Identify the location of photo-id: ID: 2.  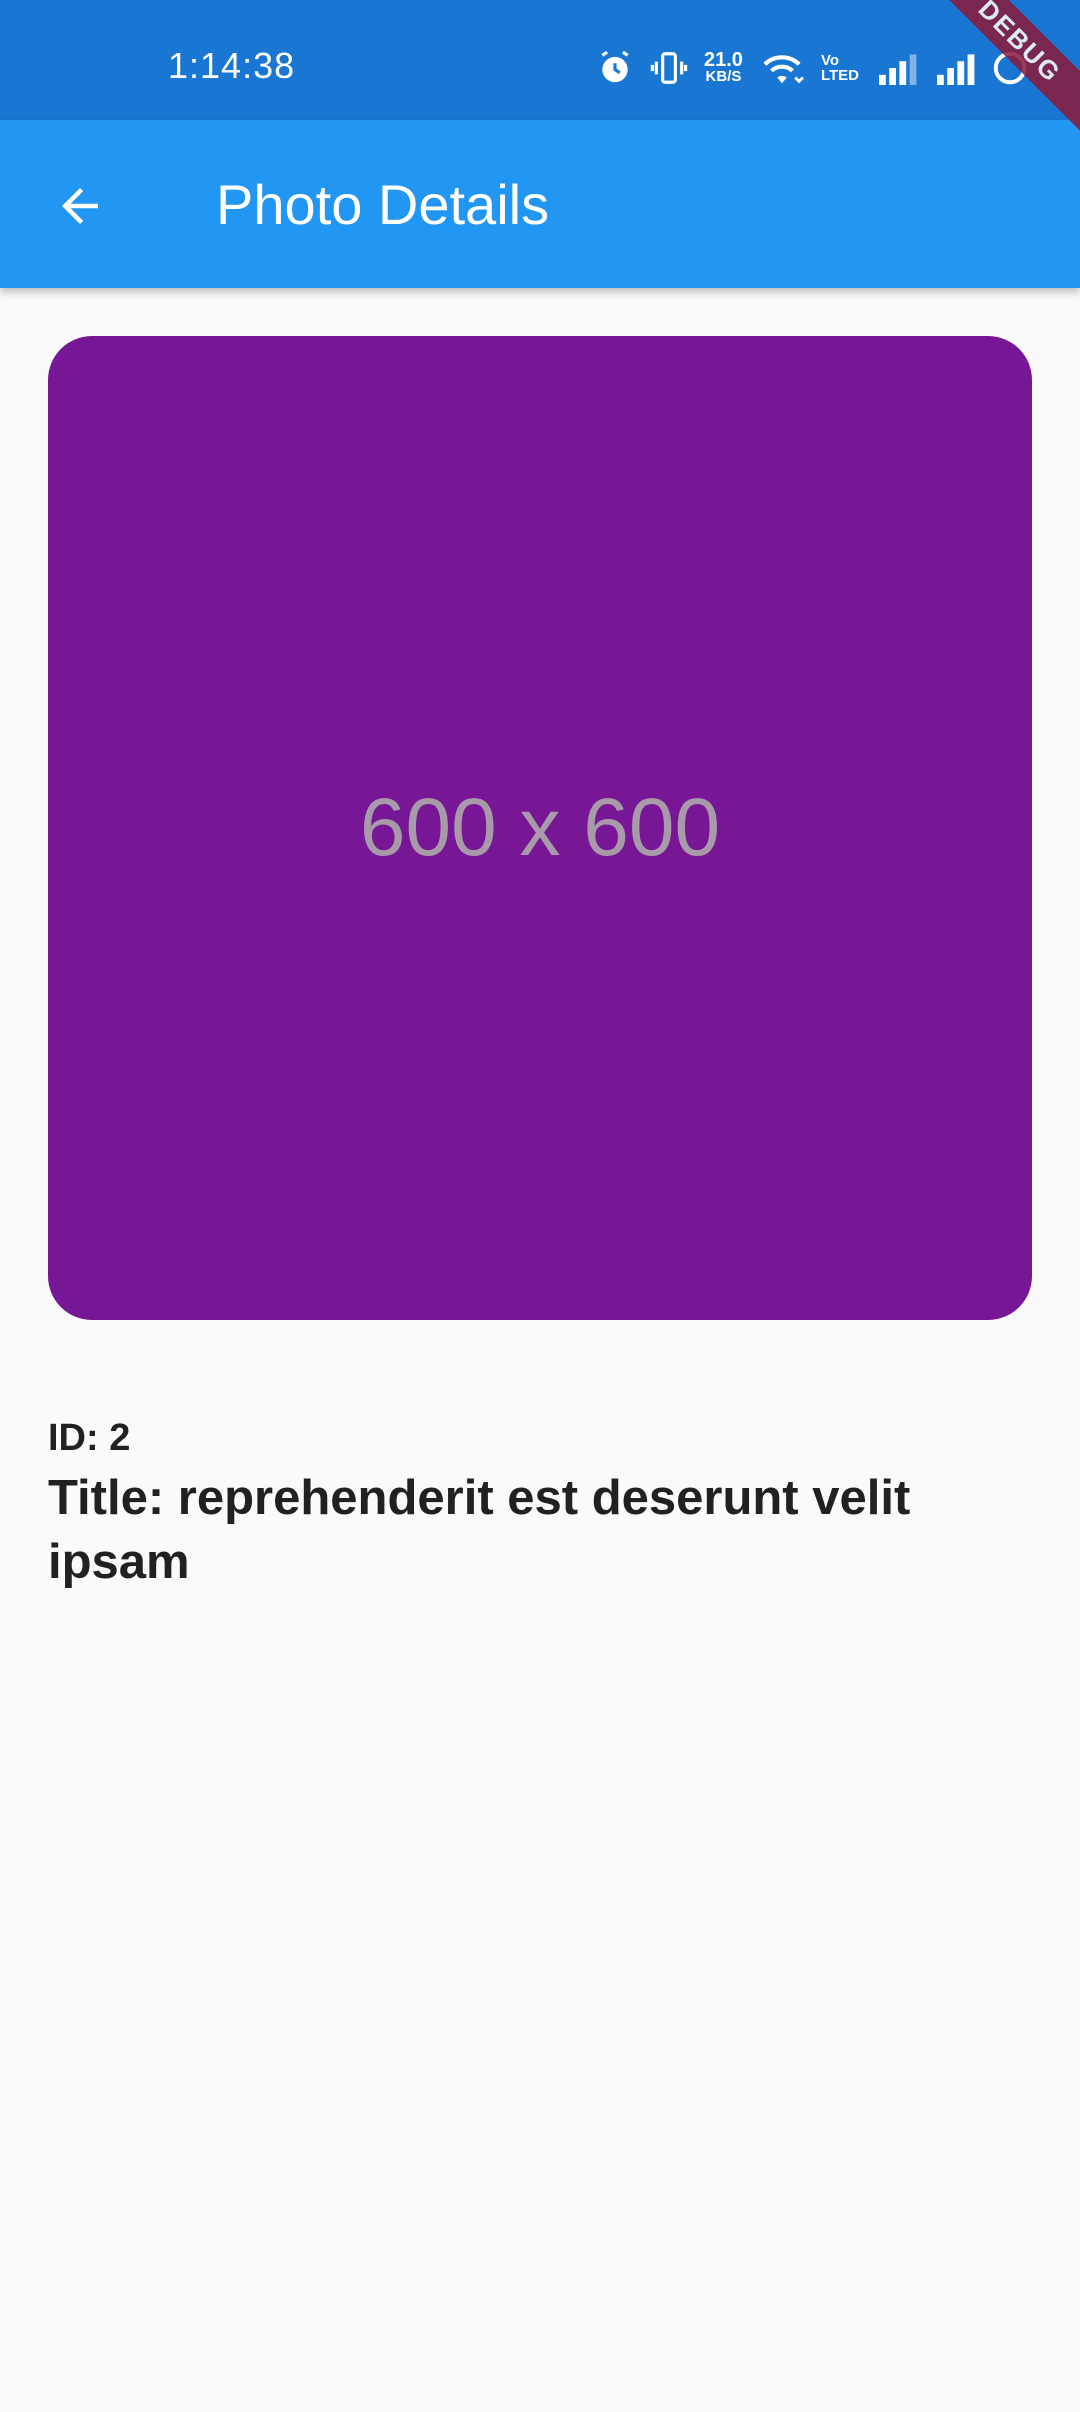
(89, 1438).